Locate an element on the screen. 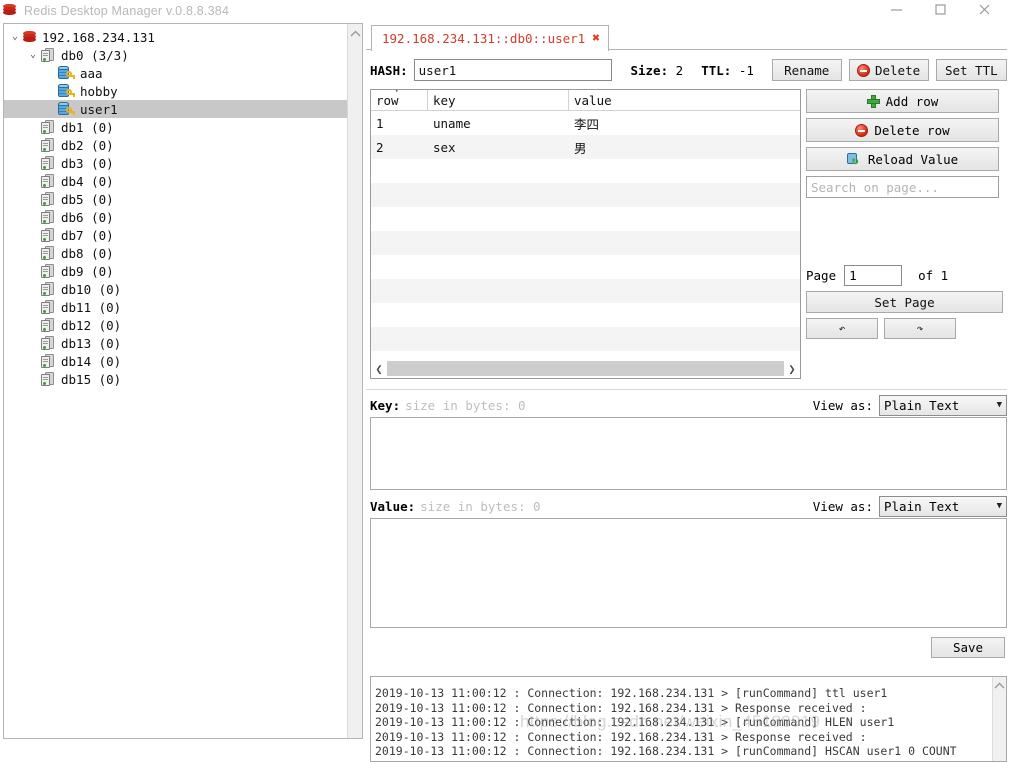 Image resolution: width=1010 pixels, height=762 pixels. key-name-input is located at coordinates (513, 70).